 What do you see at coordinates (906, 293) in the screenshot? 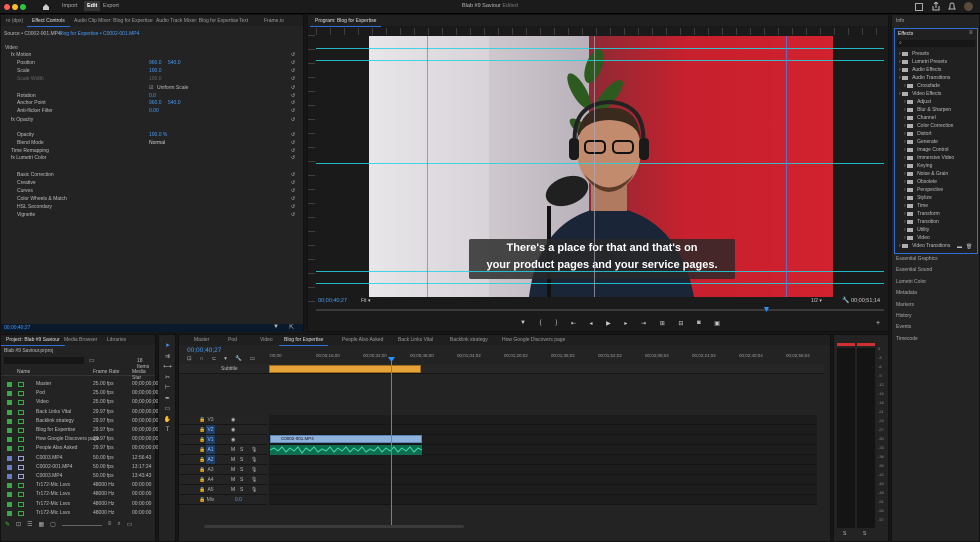
I see `side-panel-tab: Metadata` at bounding box center [906, 293].